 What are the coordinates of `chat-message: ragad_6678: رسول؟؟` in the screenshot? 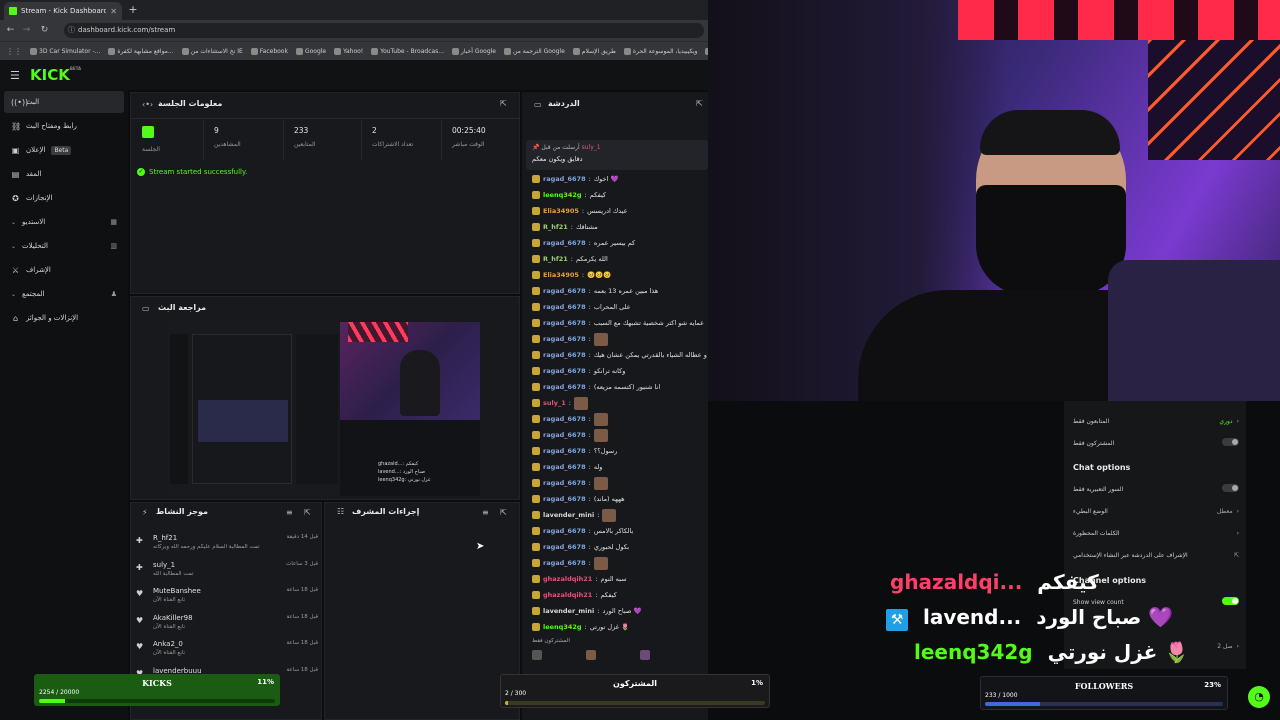 It's located at (620, 451).